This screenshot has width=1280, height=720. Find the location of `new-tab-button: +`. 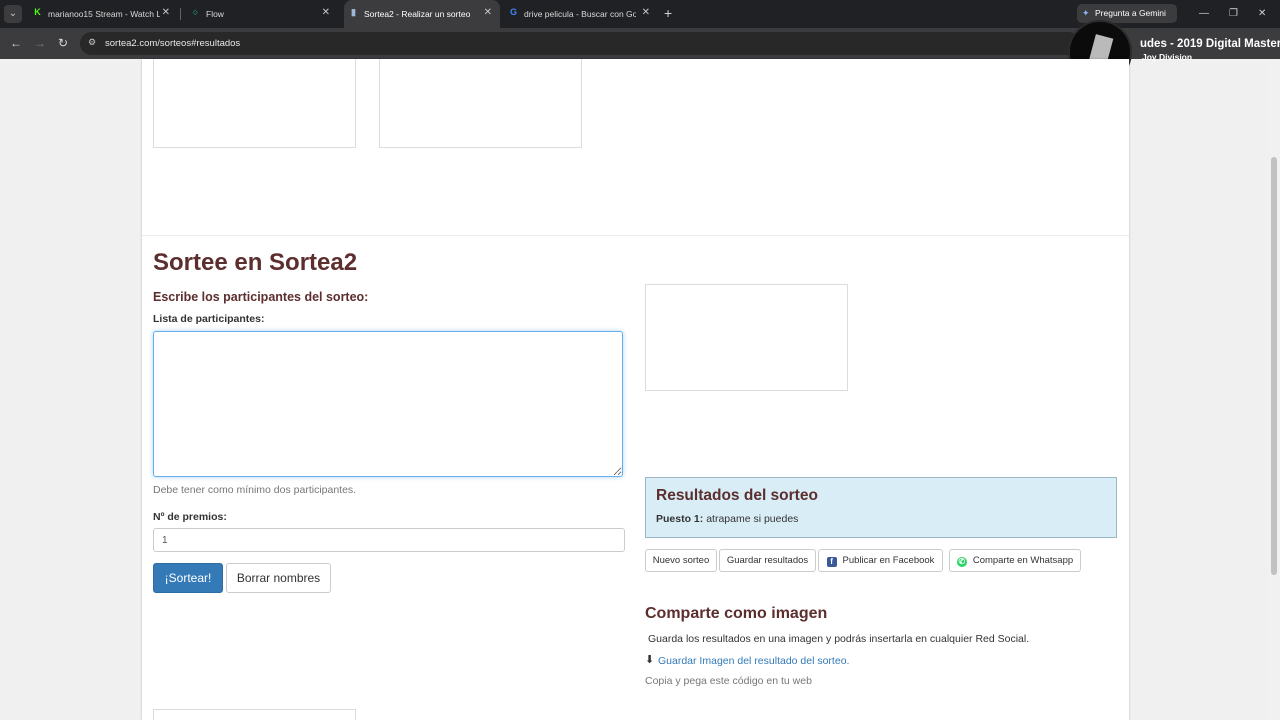

new-tab-button: + is located at coordinates (668, 13).